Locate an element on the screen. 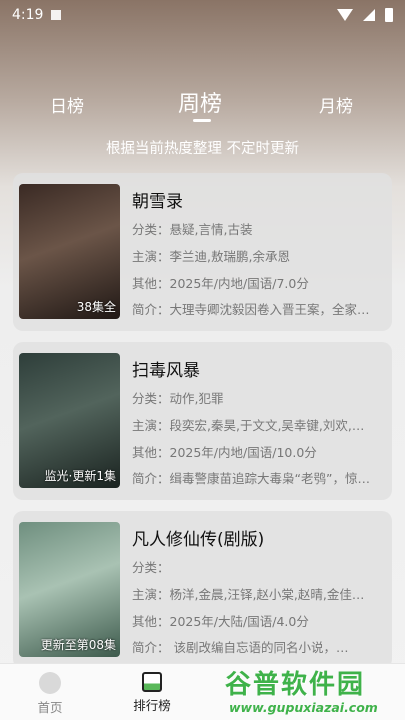  nav-rank: 排行榜 is located at coordinates (152, 693).